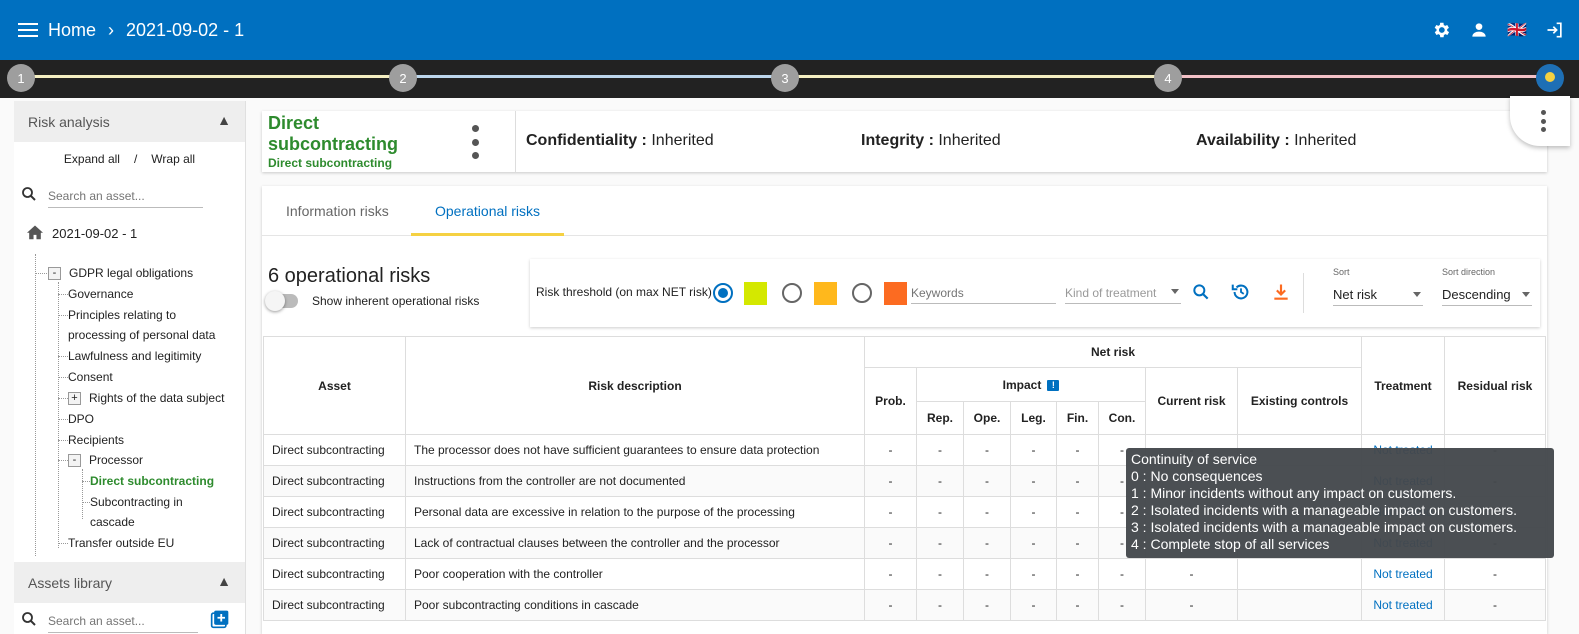 The height and width of the screenshot is (634, 1579). What do you see at coordinates (890, 401) in the screenshot?
I see `col-prob: Prob.` at bounding box center [890, 401].